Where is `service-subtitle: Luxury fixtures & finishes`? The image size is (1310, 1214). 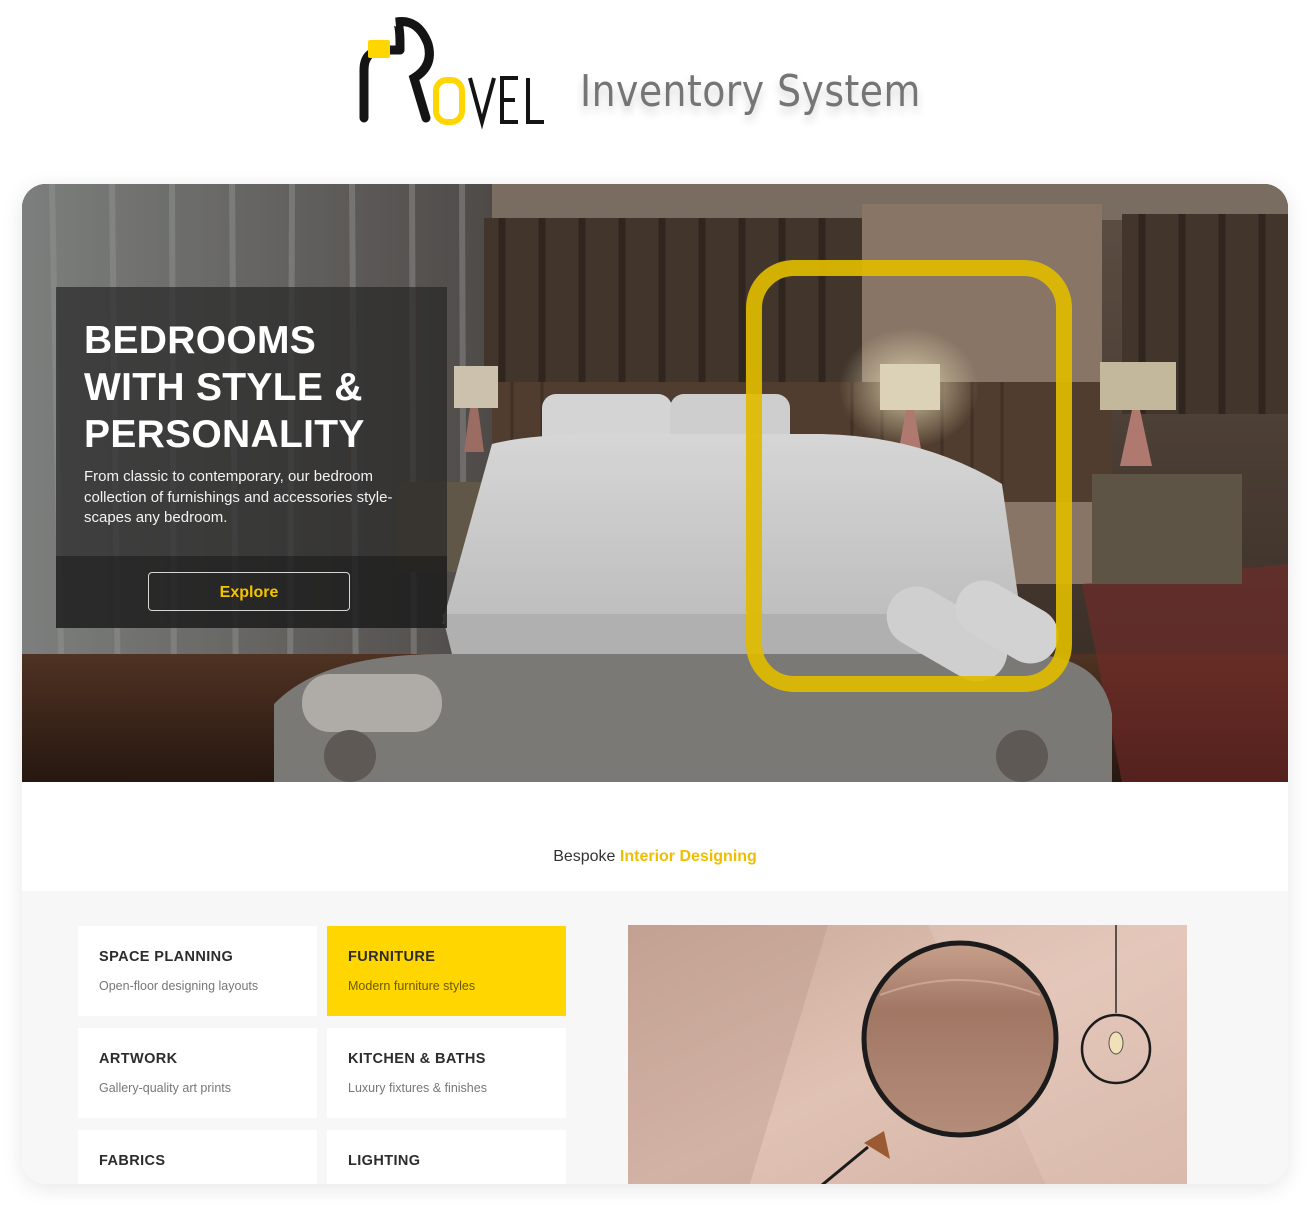 service-subtitle: Luxury fixtures & finishes is located at coordinates (417, 1088).